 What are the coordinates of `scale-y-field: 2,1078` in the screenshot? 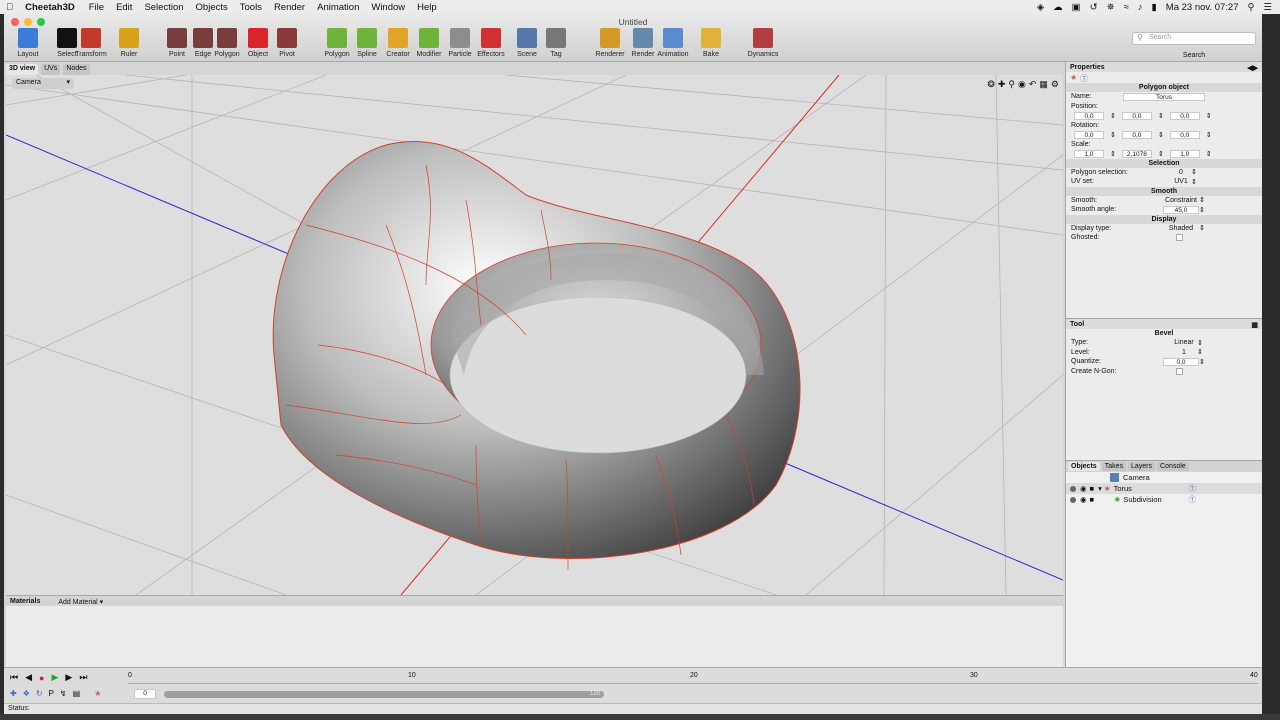 It's located at (1136, 153).